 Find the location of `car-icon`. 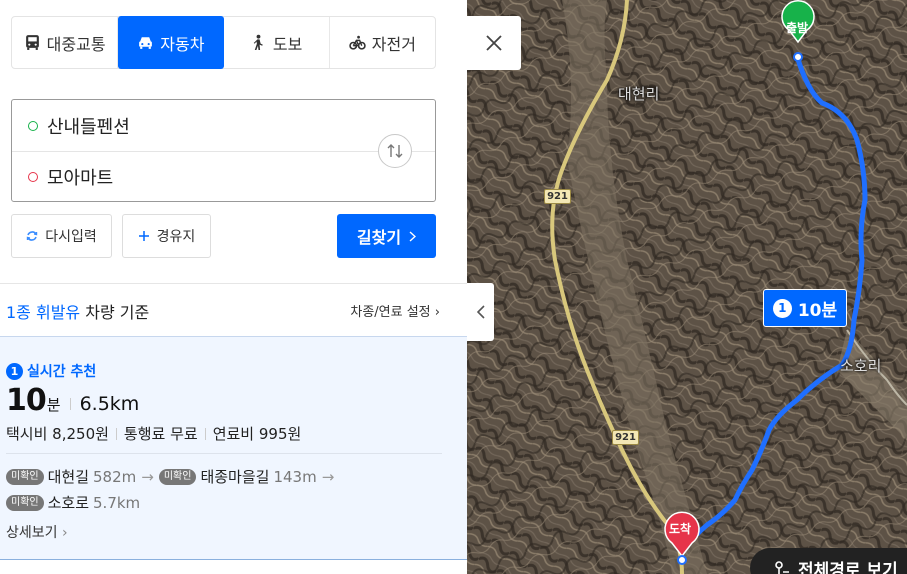

car-icon is located at coordinates (146, 43).